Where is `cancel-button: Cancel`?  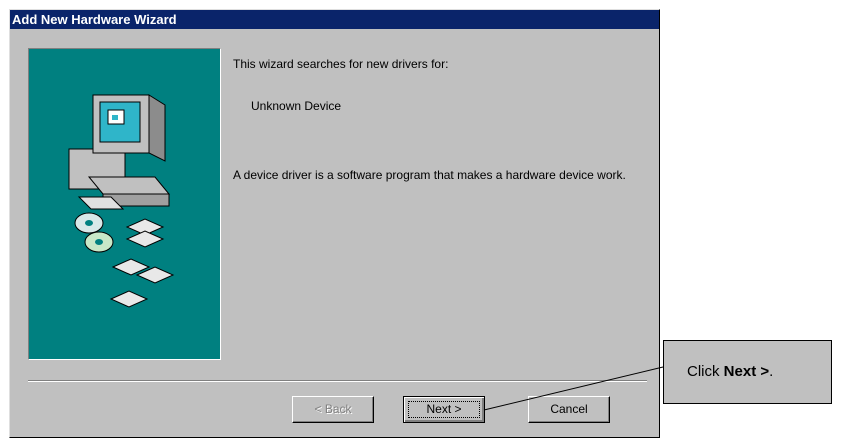 cancel-button: Cancel is located at coordinates (569, 409).